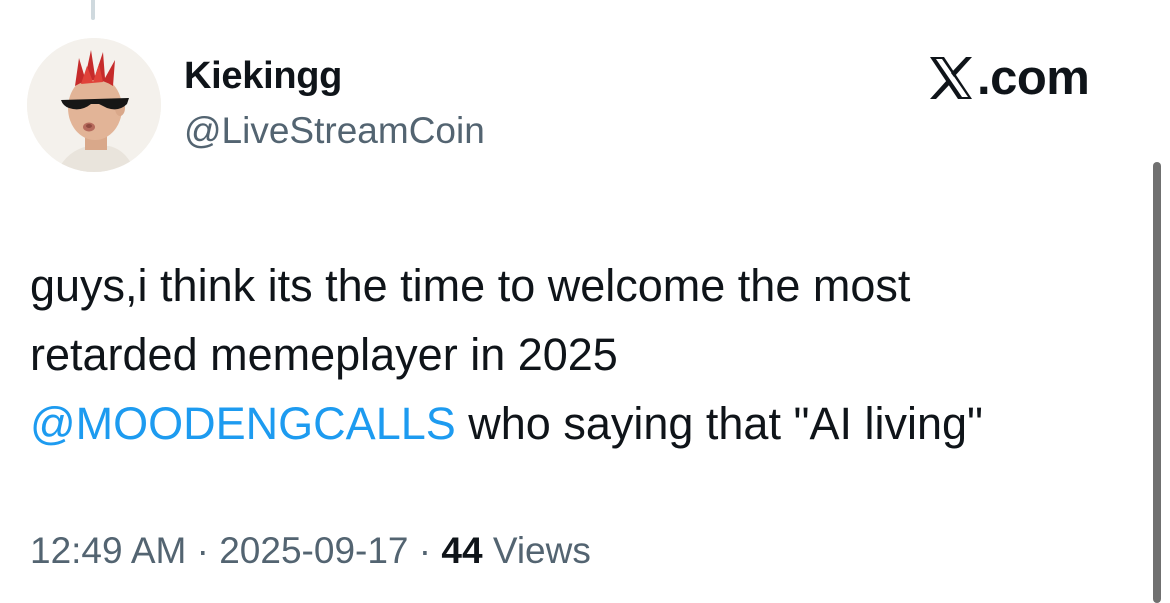 This screenshot has width=1170, height=603. I want to click on author-handle: @LiveStreamCoin, so click(334, 131).